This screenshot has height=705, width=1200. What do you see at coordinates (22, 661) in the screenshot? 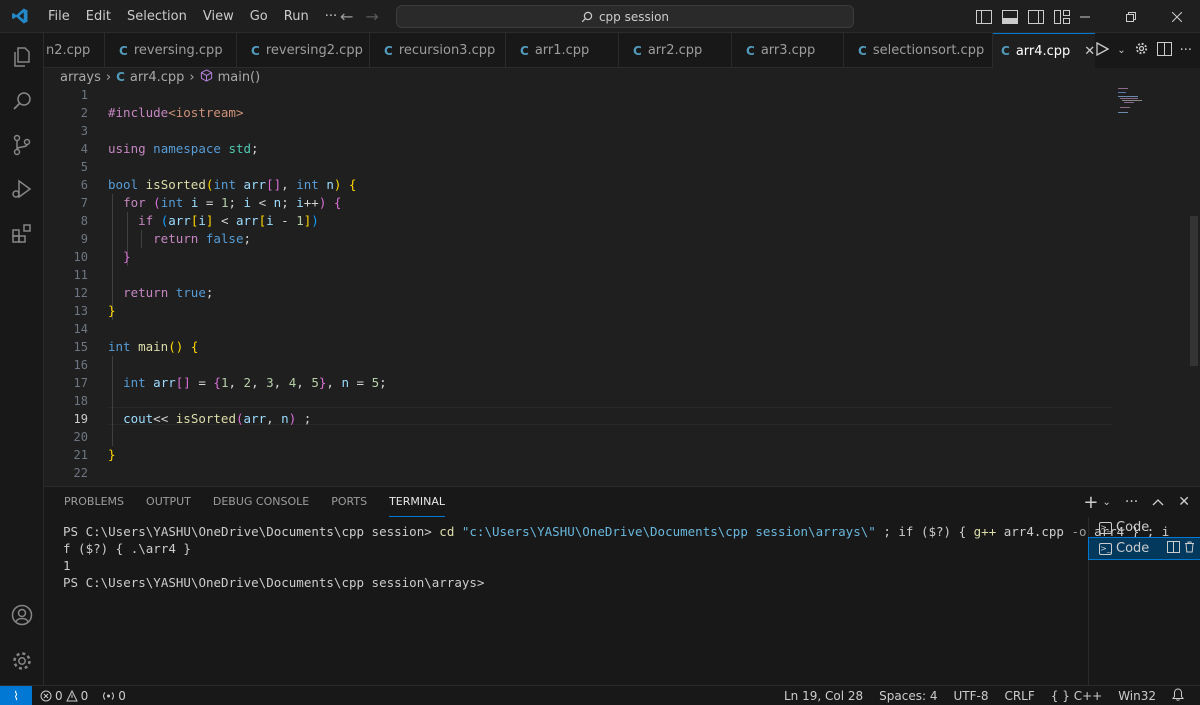
I see `settings-gear-icon` at bounding box center [22, 661].